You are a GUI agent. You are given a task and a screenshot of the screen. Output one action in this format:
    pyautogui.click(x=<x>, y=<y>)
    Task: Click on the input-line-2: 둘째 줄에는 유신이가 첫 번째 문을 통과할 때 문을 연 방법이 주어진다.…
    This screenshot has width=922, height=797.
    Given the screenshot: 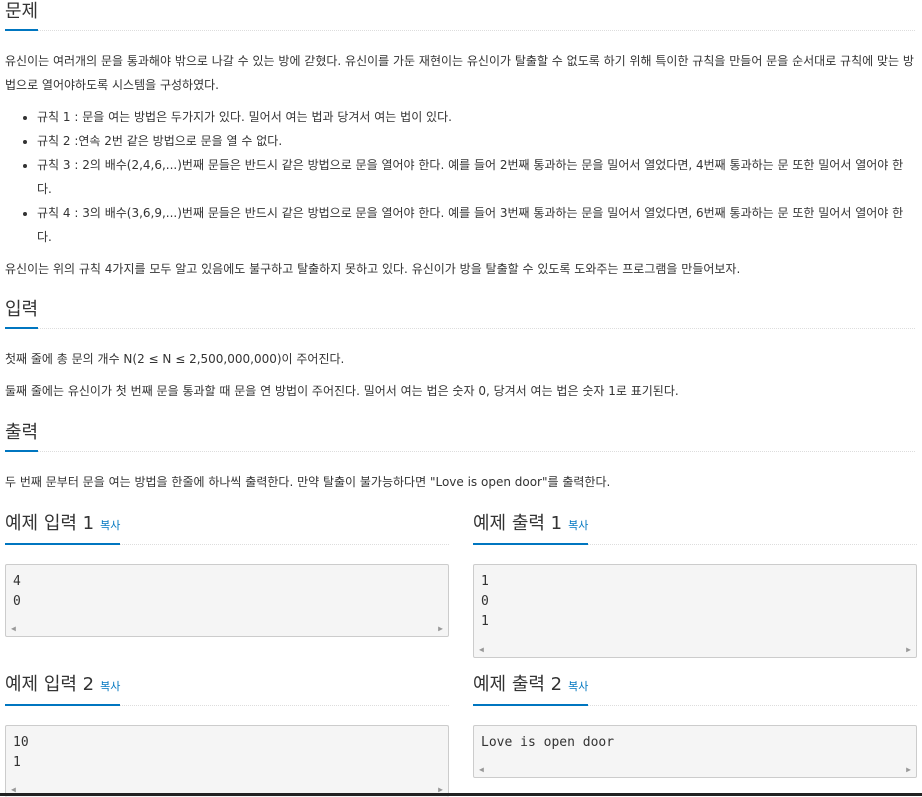 What is the action you would take?
    pyautogui.click(x=342, y=391)
    